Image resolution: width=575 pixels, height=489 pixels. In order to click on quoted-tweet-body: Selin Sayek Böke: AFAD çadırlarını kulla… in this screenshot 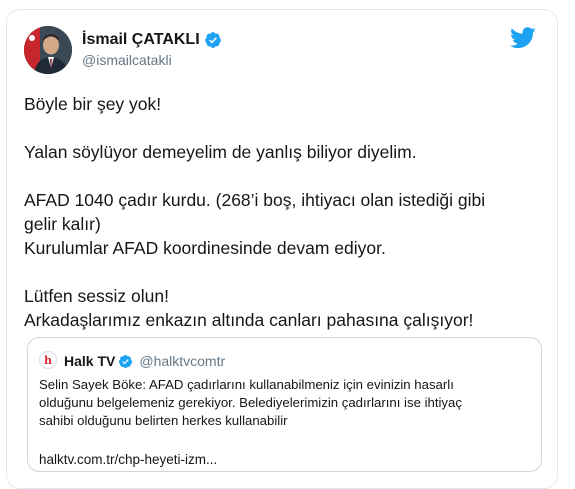, I will do `click(286, 403)`.